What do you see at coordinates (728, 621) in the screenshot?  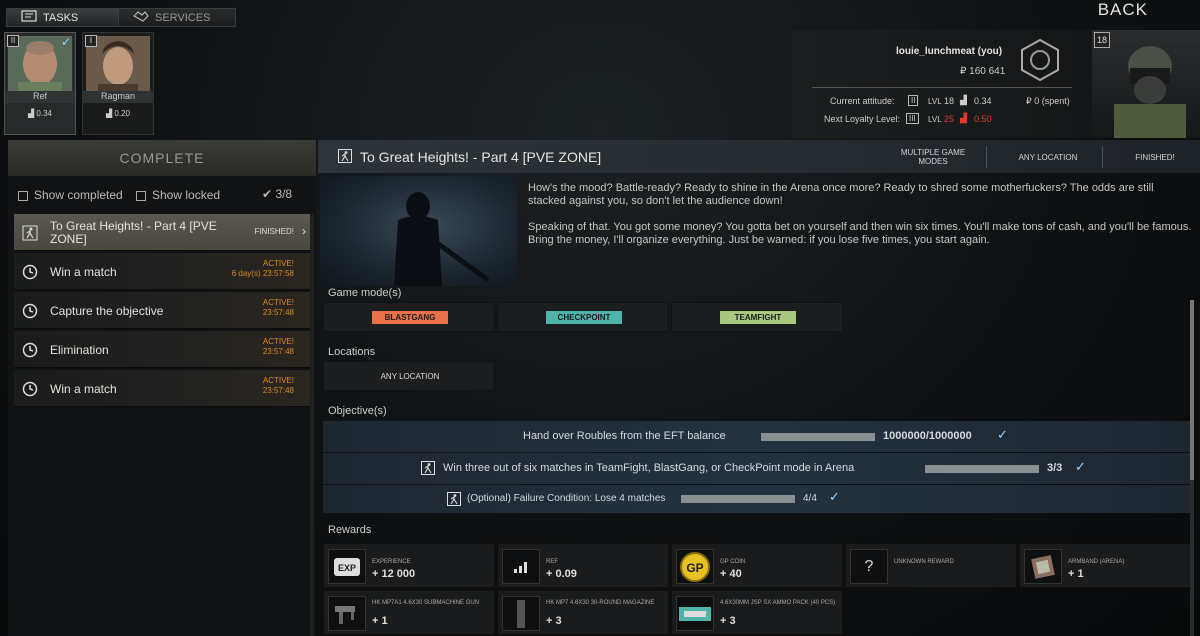 I see `reward-value: + 3` at bounding box center [728, 621].